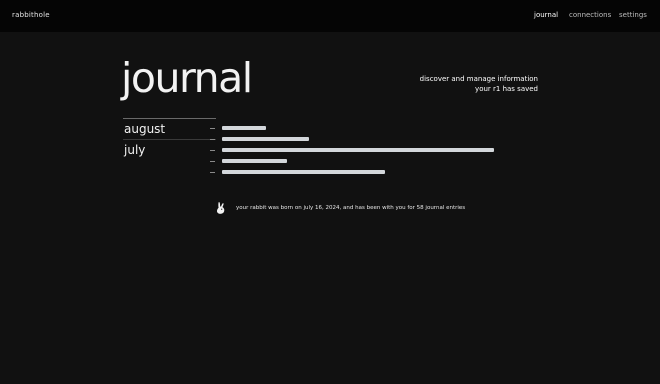  What do you see at coordinates (546, 15) in the screenshot?
I see `nav-journal: journal` at bounding box center [546, 15].